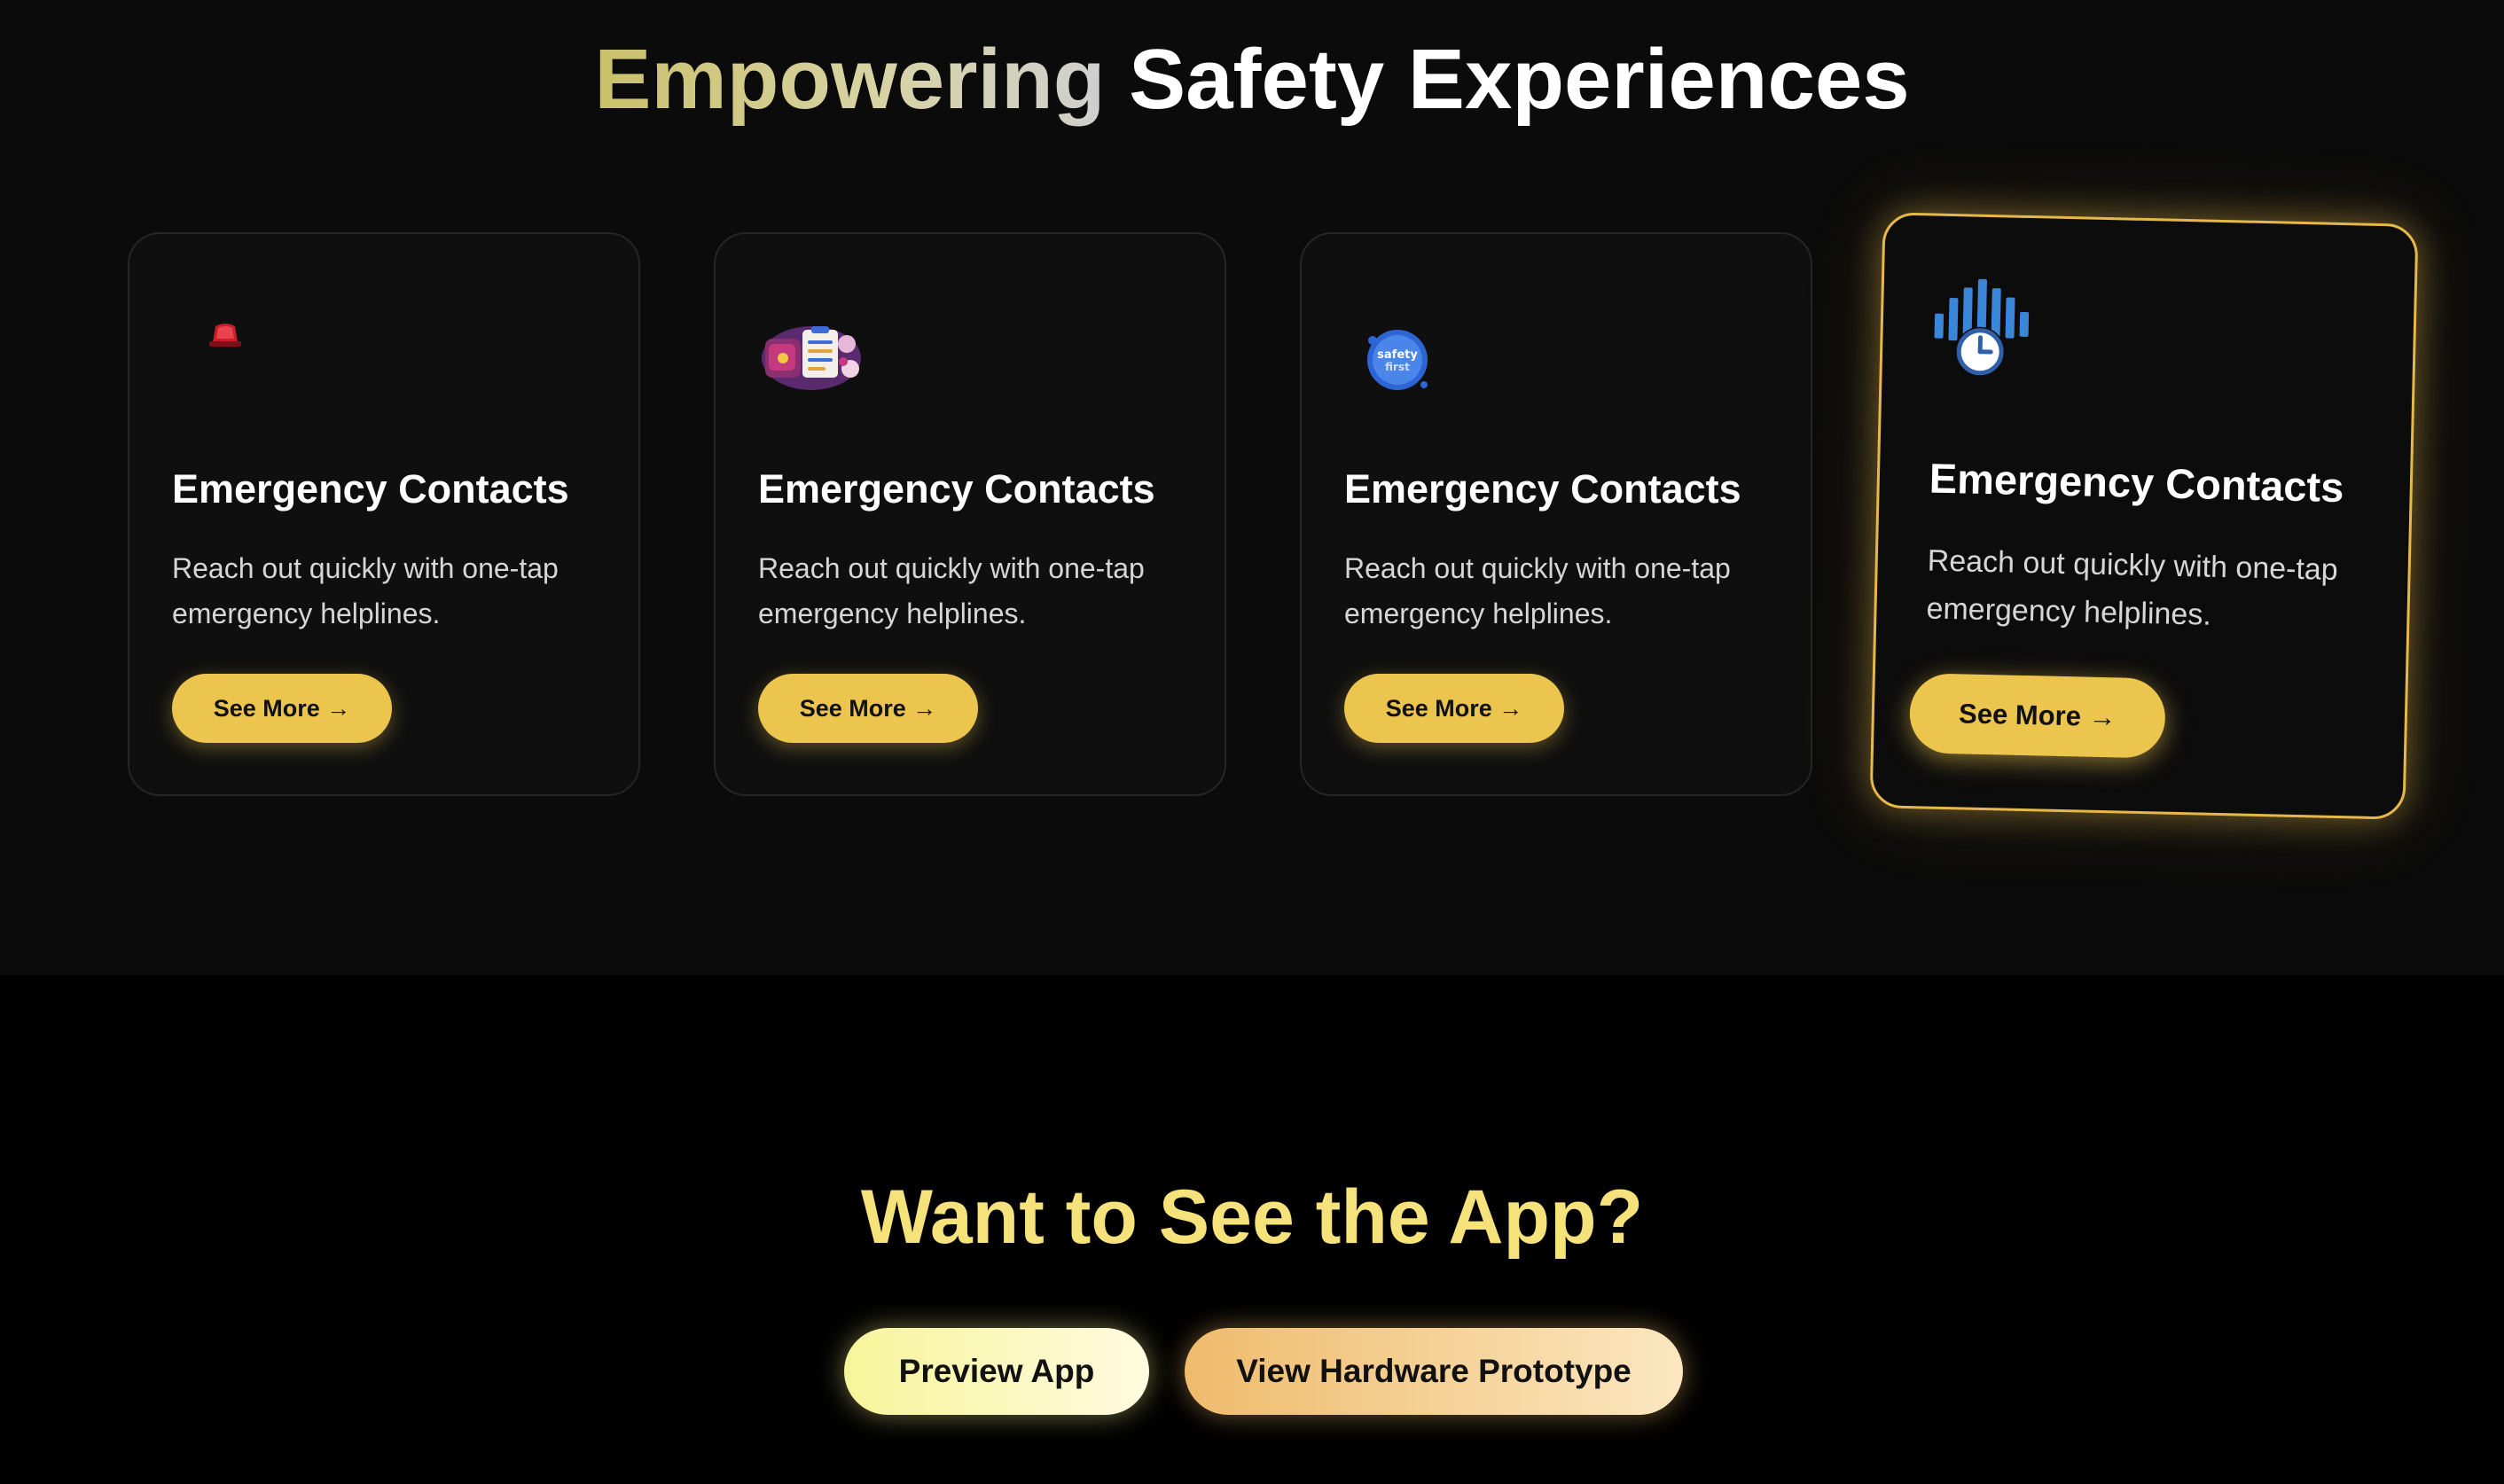 The width and height of the screenshot is (2504, 1484). I want to click on safety-first-badge-icon: safety first, so click(1397, 358).